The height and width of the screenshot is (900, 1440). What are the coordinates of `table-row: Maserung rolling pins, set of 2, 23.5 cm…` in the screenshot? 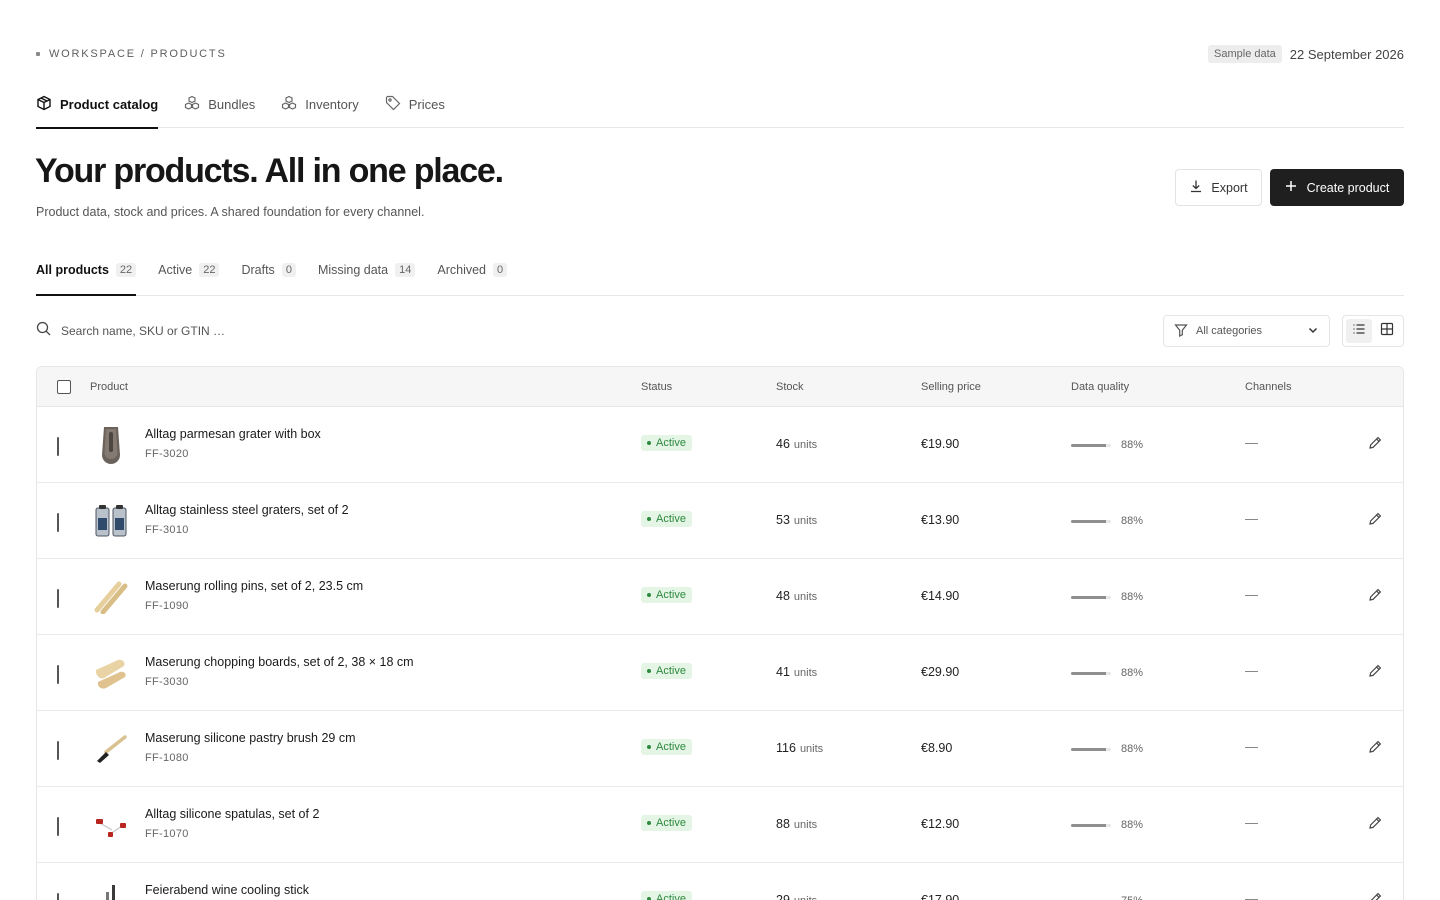 It's located at (720, 597).